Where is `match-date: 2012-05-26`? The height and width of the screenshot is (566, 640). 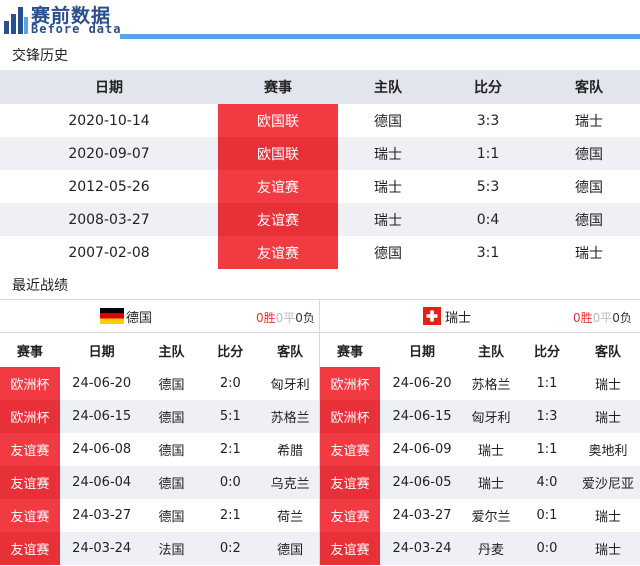
match-date: 2012-05-26 is located at coordinates (109, 186).